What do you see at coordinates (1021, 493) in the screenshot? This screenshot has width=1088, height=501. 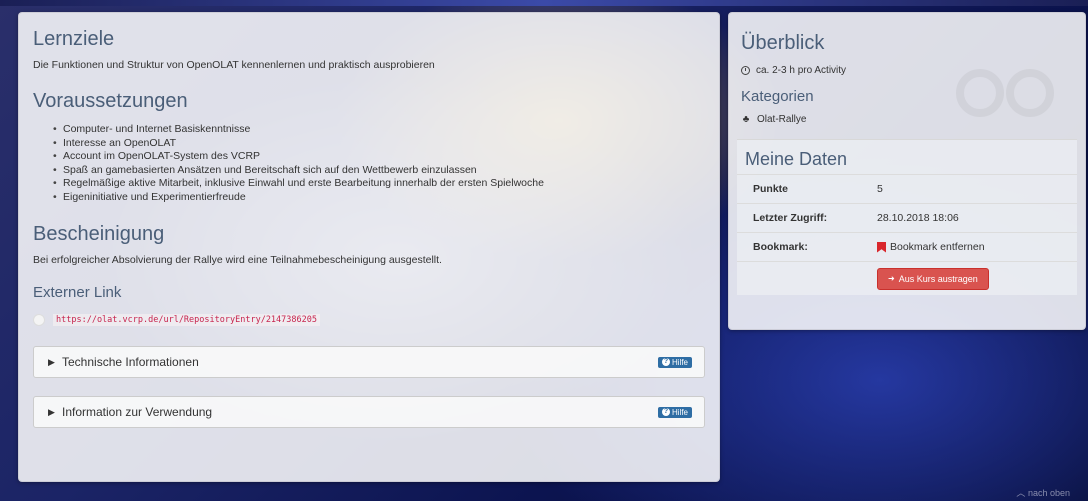 I see `chevron-up-icon: ︿` at bounding box center [1021, 493].